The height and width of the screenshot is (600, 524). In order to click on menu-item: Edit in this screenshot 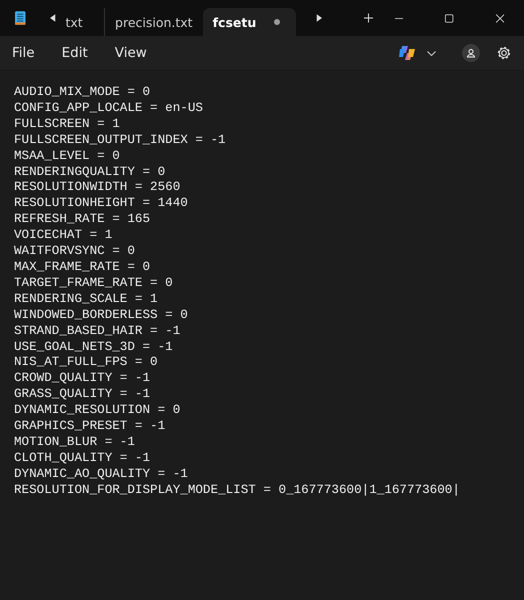, I will do `click(75, 53)`.